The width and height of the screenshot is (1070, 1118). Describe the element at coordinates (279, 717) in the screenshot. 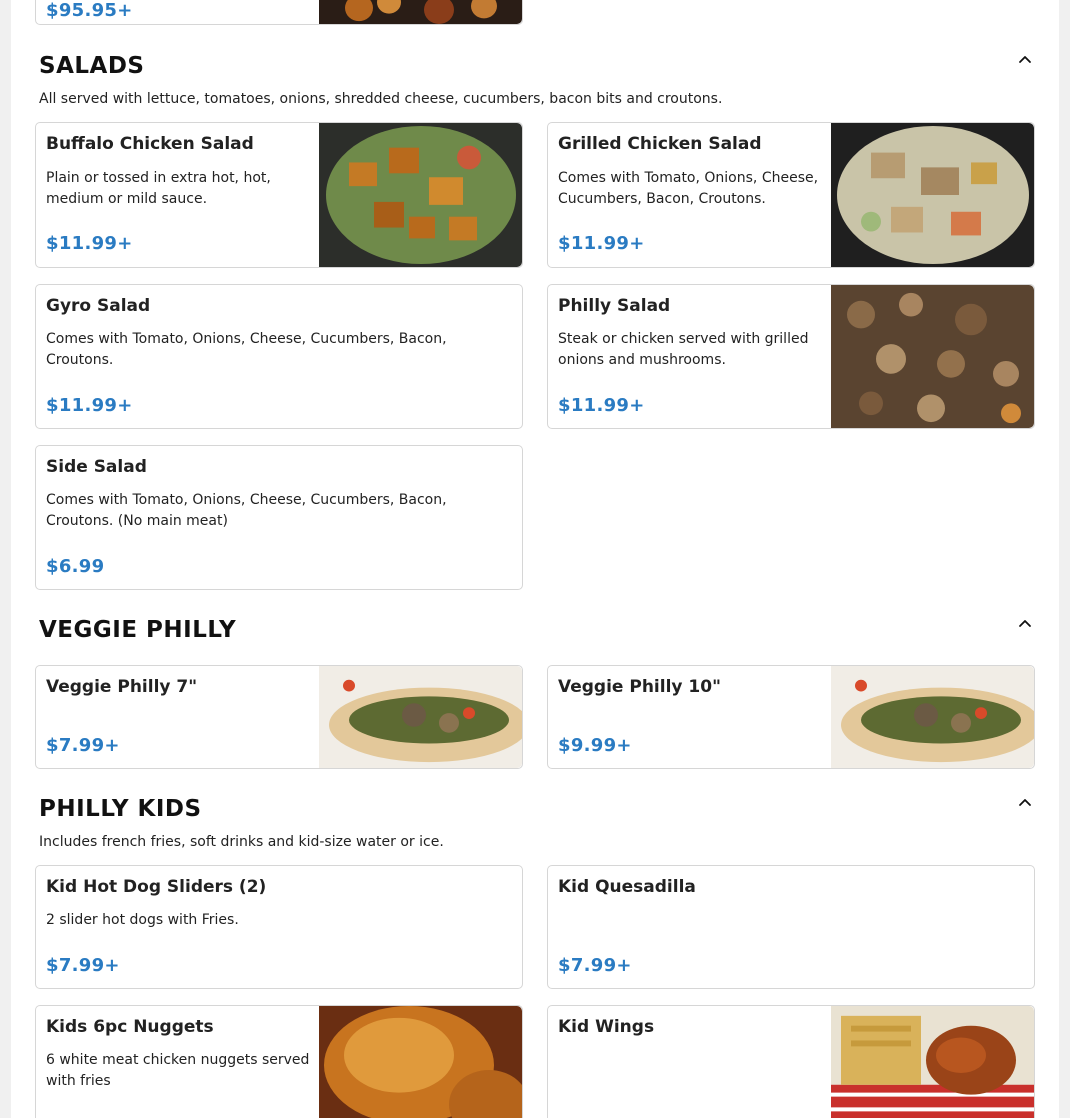

I see `menu-item-card: Veggie Philly 7" $7.99+` at that location.